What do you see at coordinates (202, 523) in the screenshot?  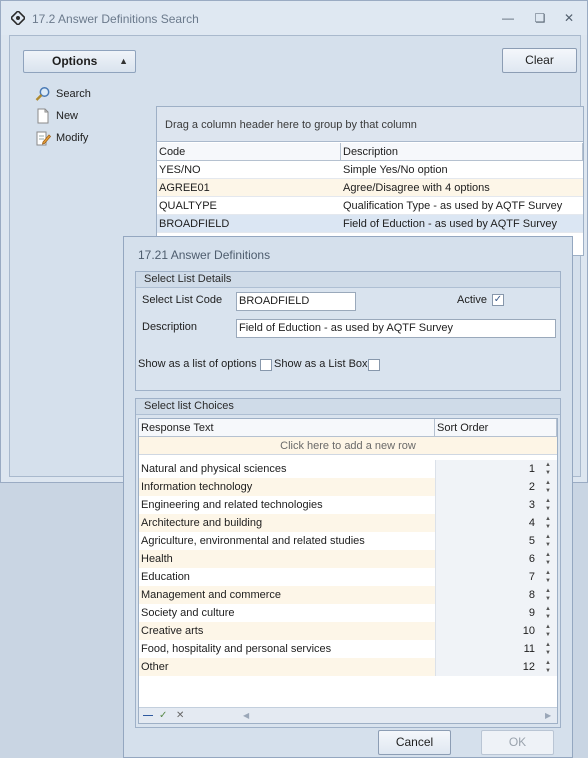 I see `response-text-cell: Architecture and building` at bounding box center [202, 523].